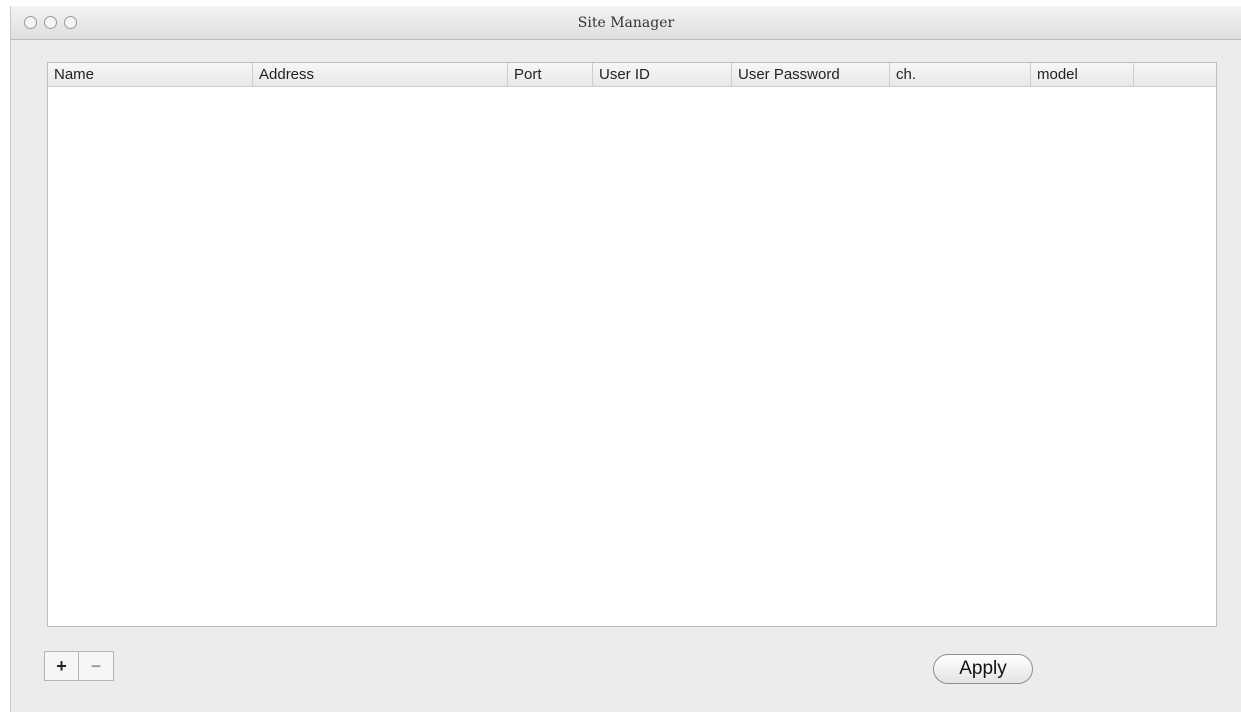 This screenshot has width=1241, height=713. What do you see at coordinates (62, 666) in the screenshot?
I see `add-site-button: +` at bounding box center [62, 666].